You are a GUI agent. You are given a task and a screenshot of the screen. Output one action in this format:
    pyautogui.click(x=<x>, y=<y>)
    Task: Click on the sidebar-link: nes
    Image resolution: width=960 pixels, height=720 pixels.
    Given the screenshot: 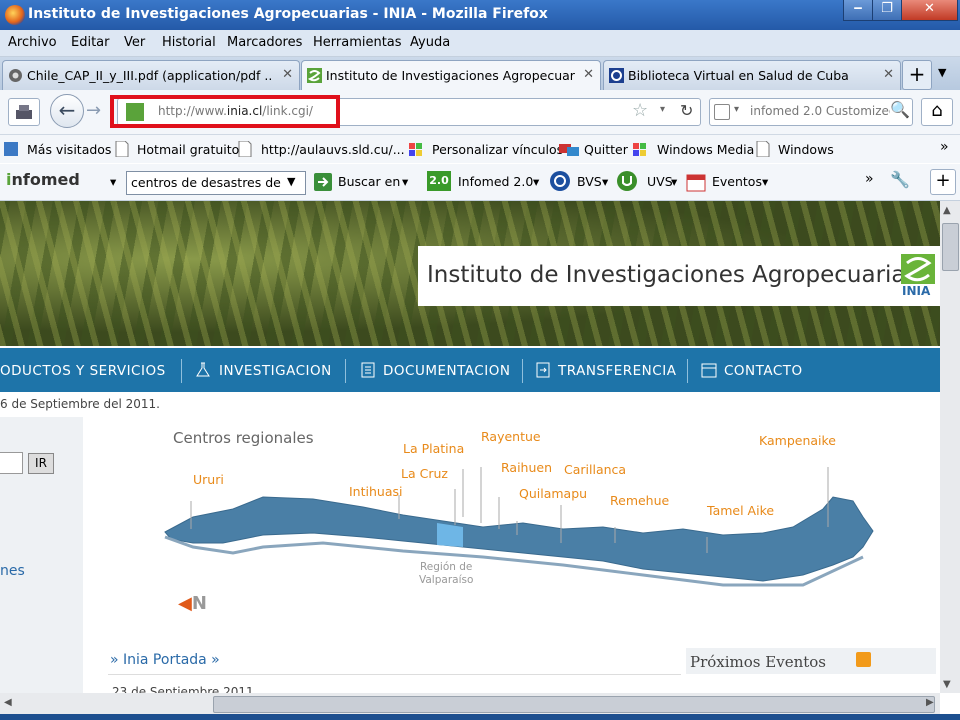 What is the action you would take?
    pyautogui.click(x=12, y=571)
    